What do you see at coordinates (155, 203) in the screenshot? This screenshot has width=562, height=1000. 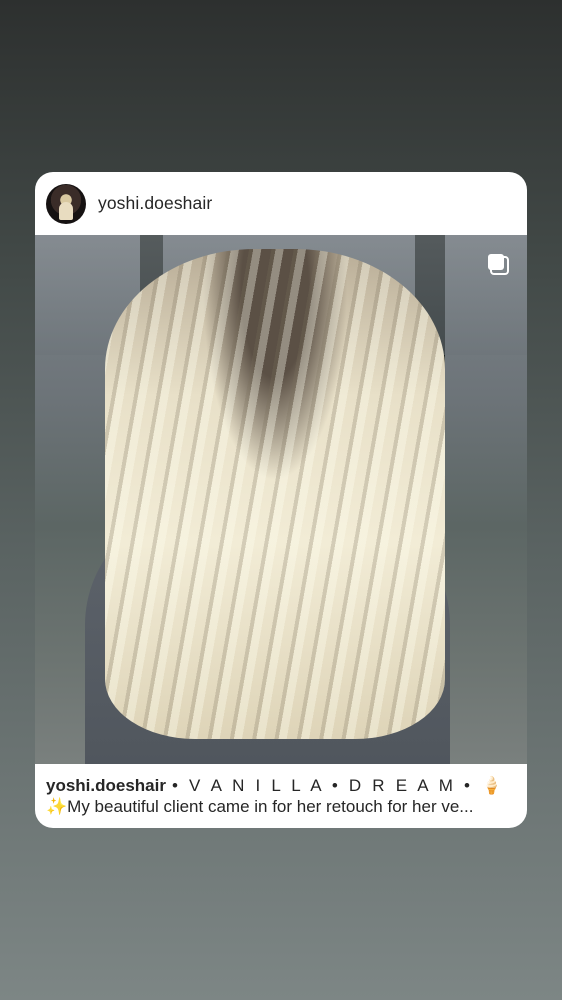 I see `post-username: yoshi.doeshair` at bounding box center [155, 203].